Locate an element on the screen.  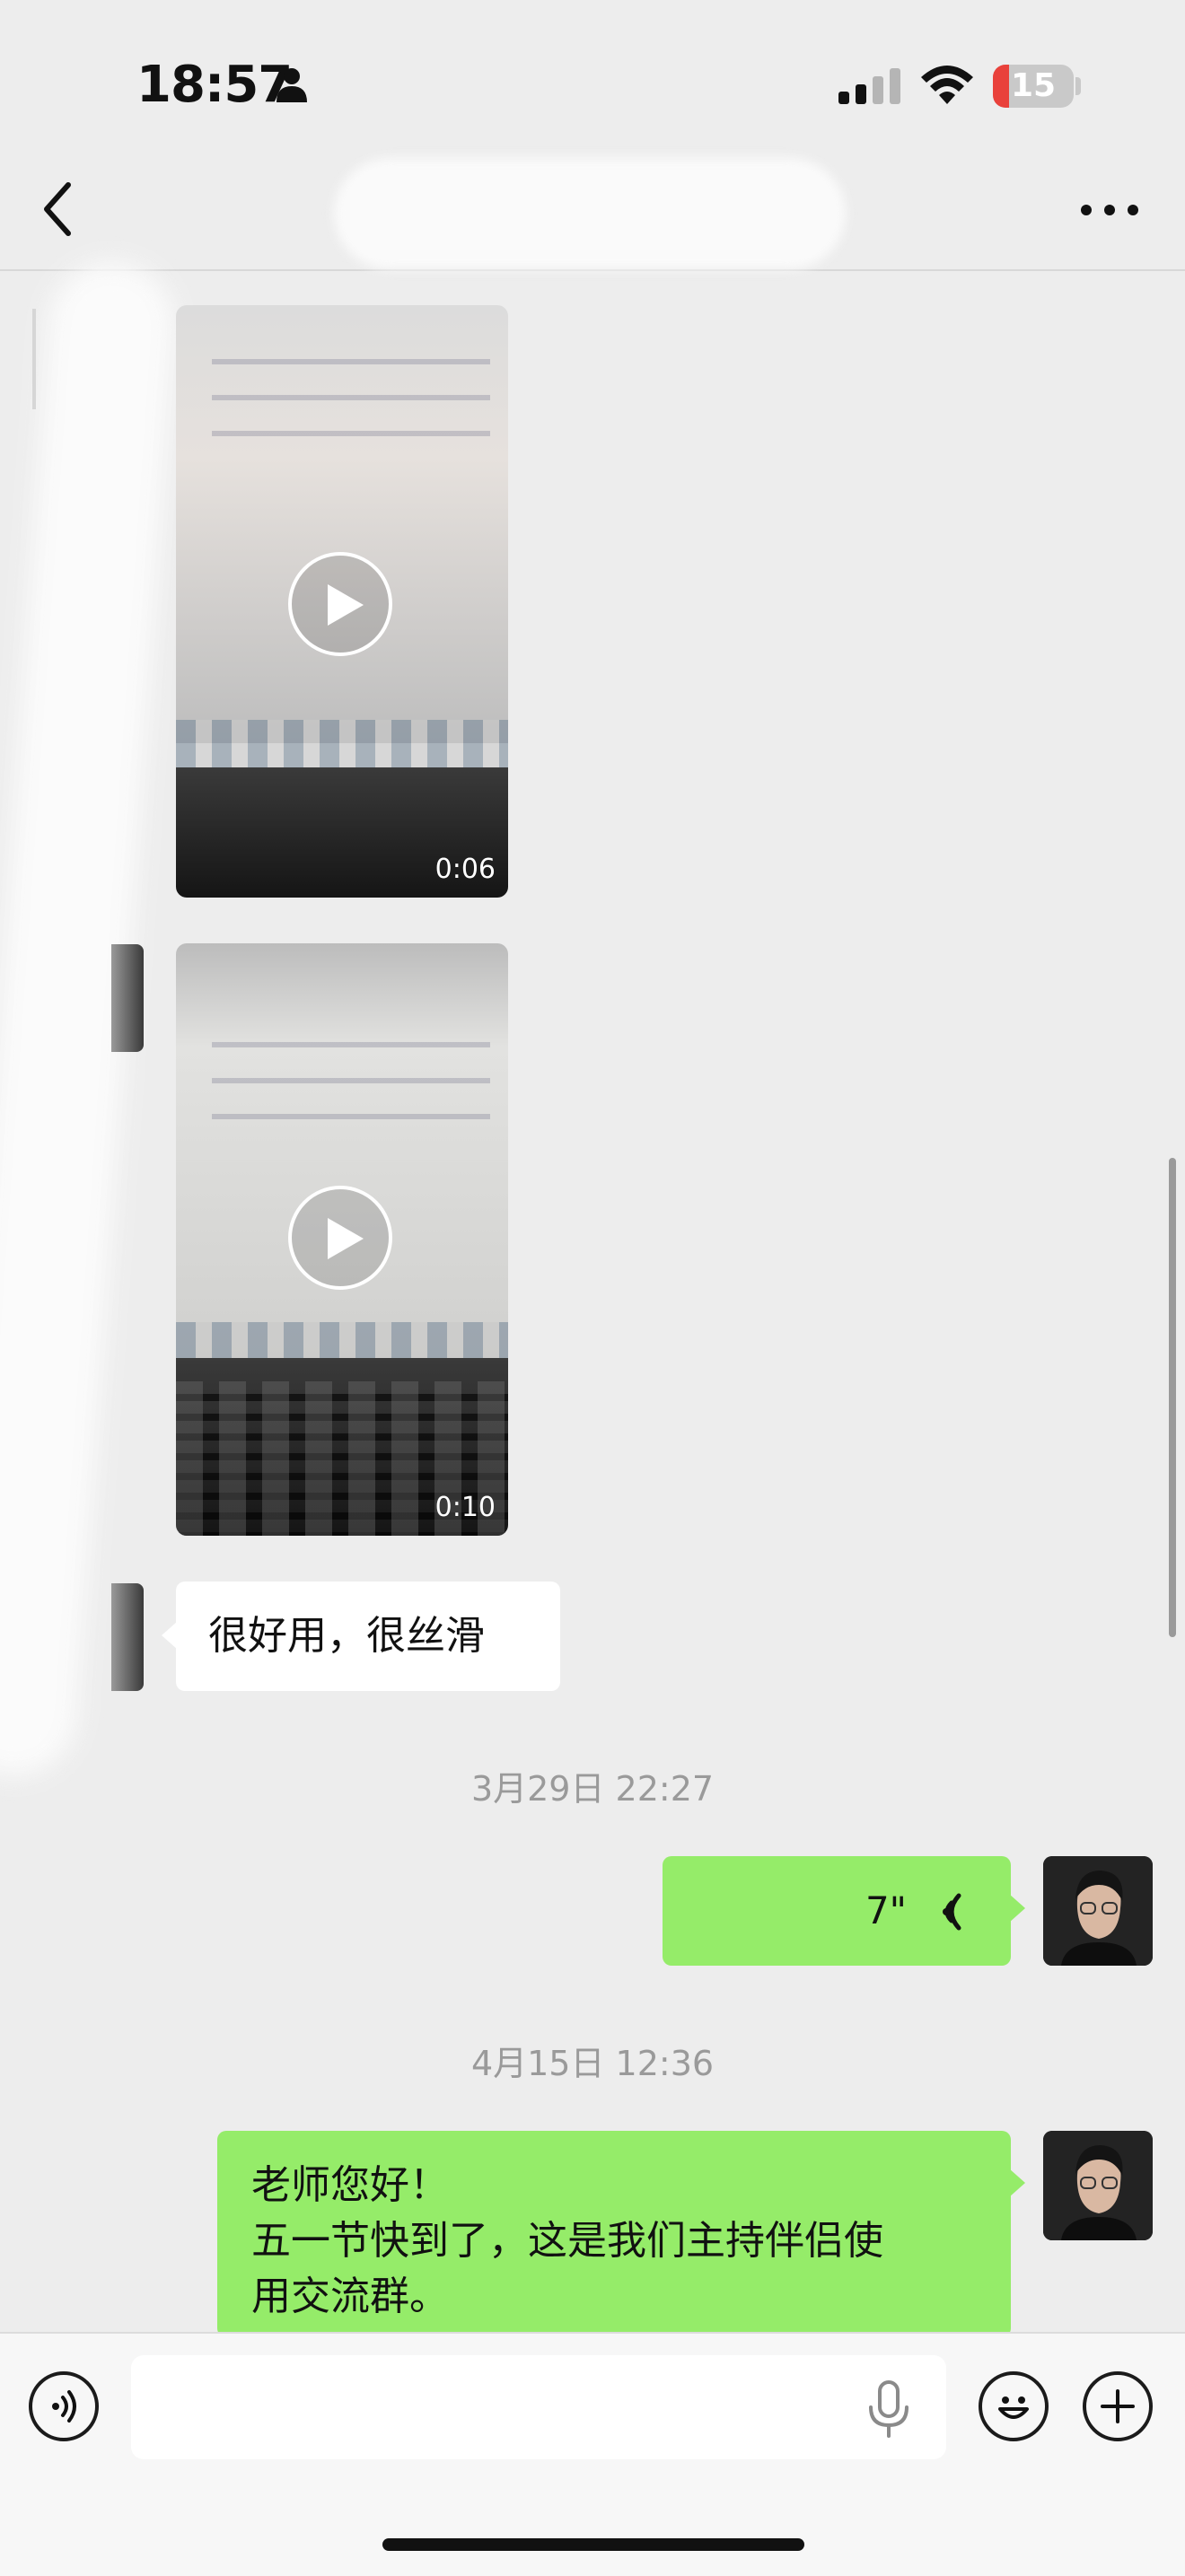
video-message: 0:06 is located at coordinates (342, 601).